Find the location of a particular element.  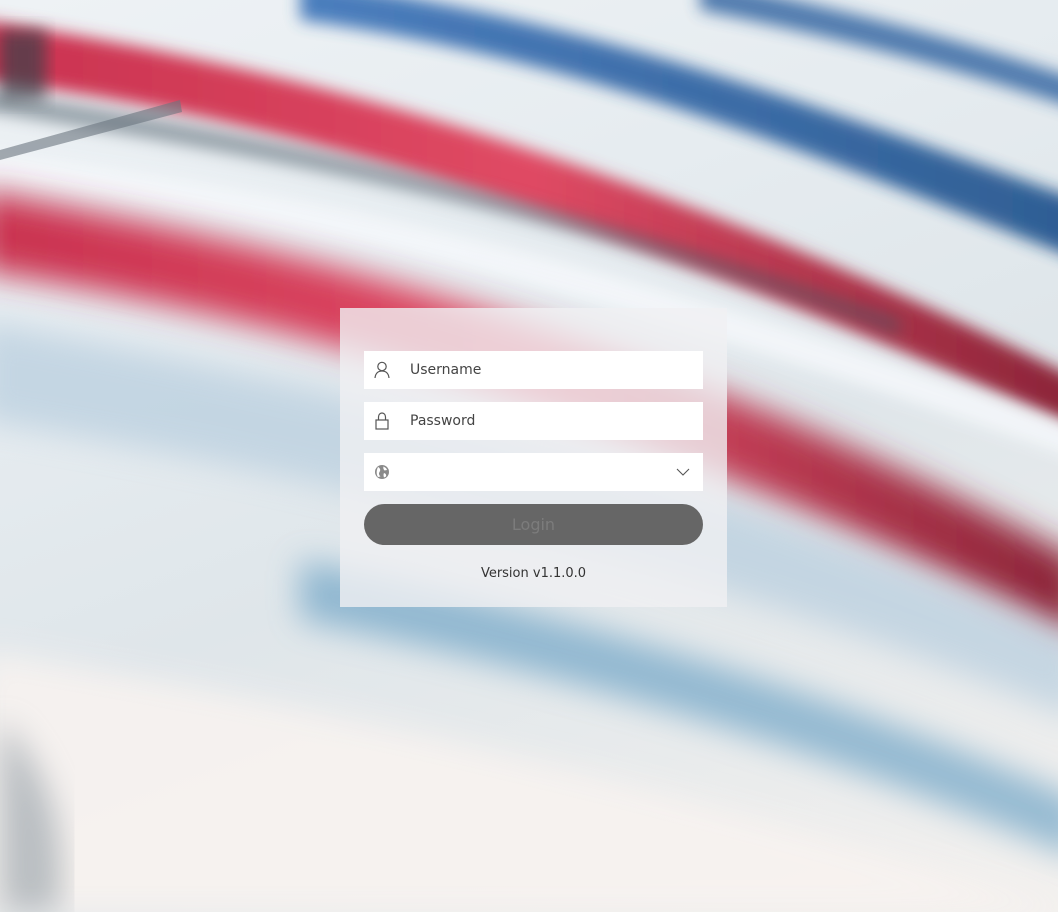

username-input is located at coordinates (545, 370).